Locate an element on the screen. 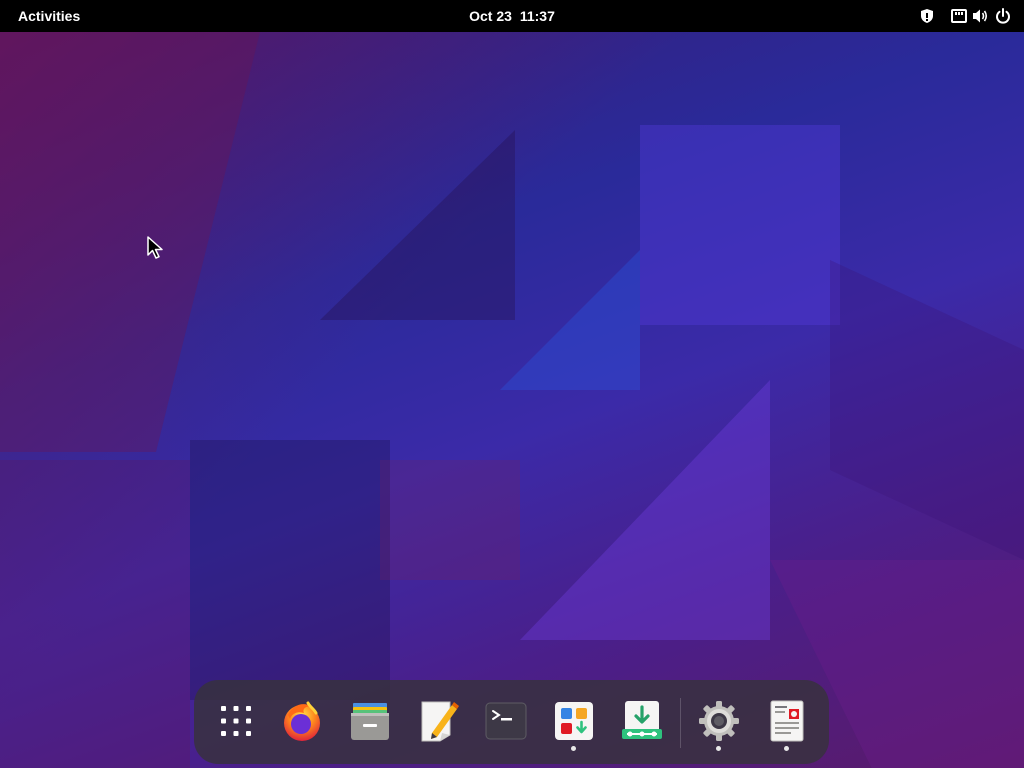 The height and width of the screenshot is (768, 1024). show-apps-button is located at coordinates (236, 721).